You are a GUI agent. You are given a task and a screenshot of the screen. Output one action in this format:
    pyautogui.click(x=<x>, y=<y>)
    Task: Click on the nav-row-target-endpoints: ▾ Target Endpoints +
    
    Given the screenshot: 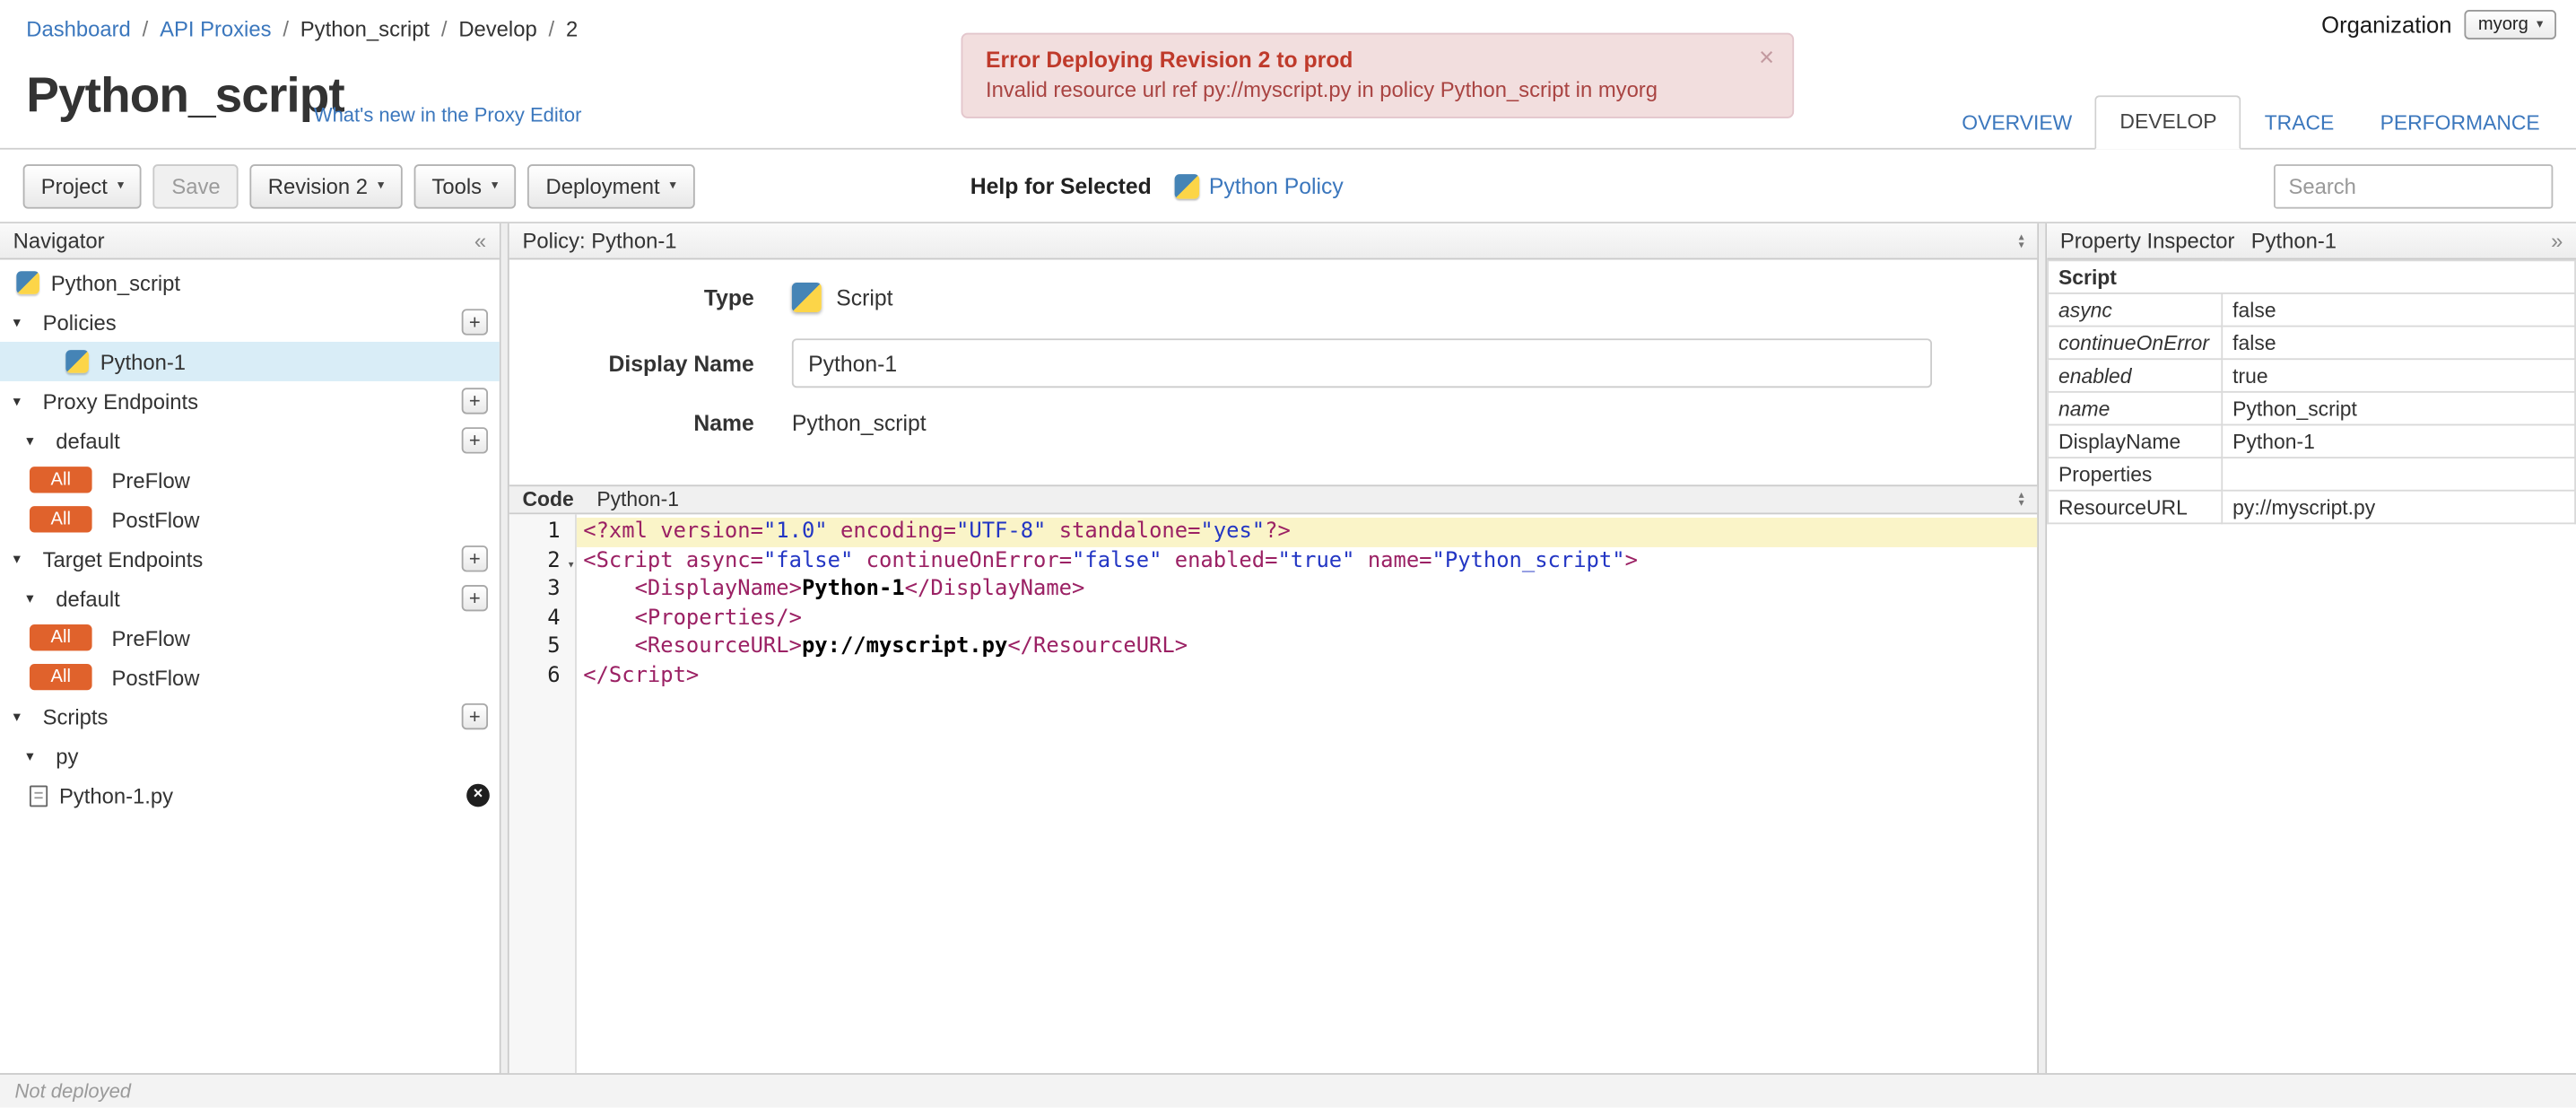 What is the action you would take?
    pyautogui.click(x=250, y=559)
    